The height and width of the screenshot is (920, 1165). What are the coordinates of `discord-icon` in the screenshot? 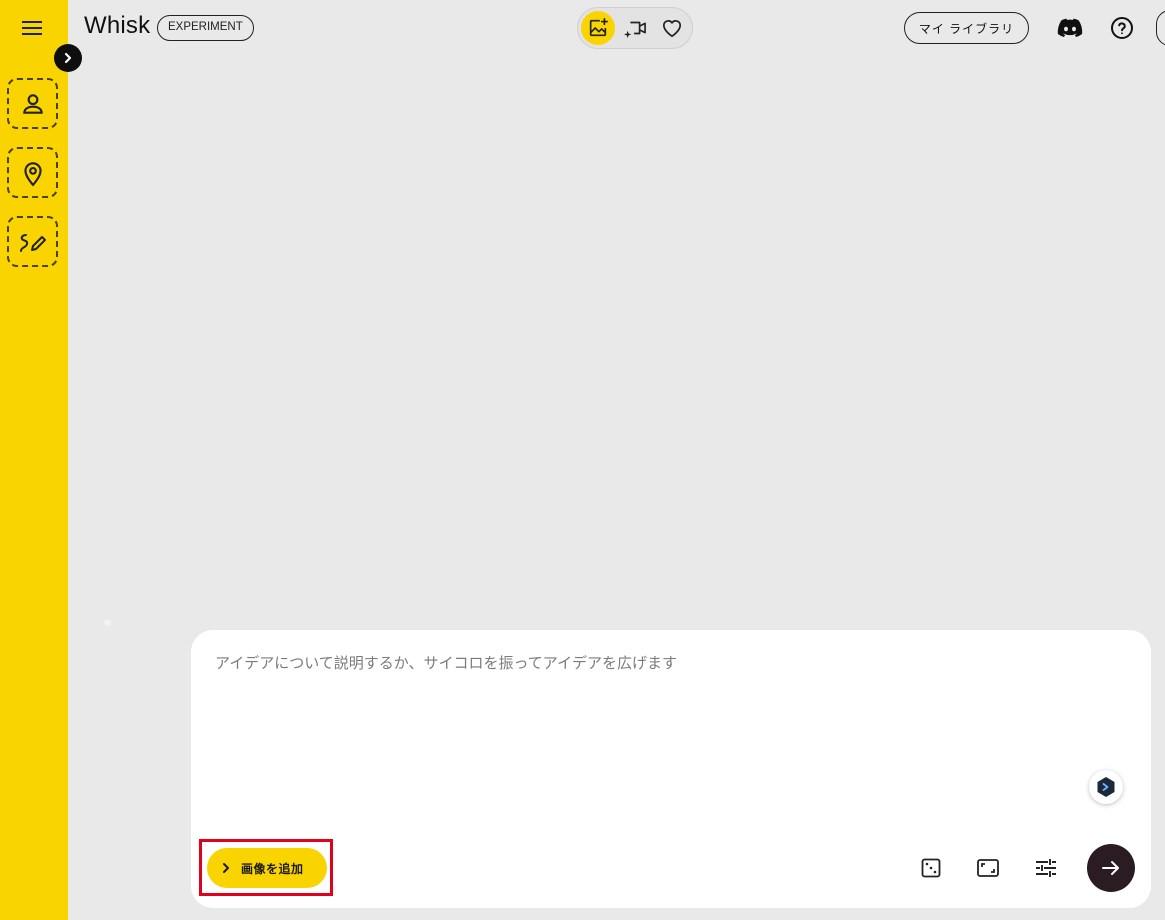 It's located at (1070, 27).